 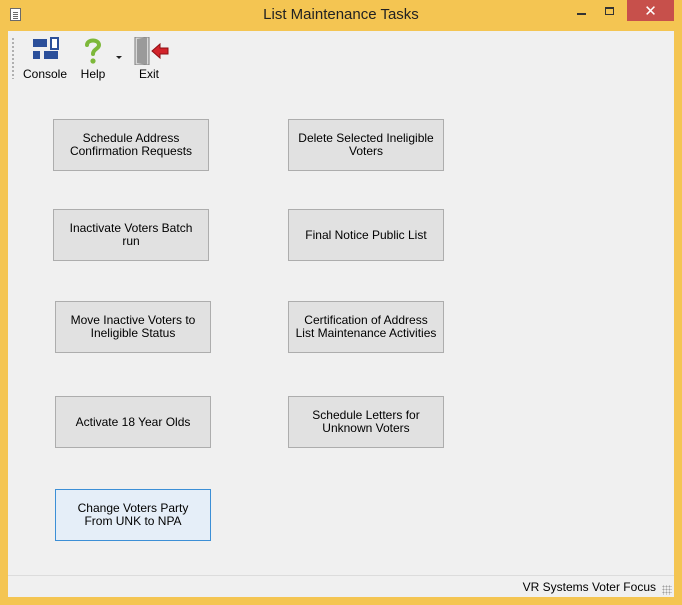 What do you see at coordinates (148, 74) in the screenshot?
I see `exit-label: Exit` at bounding box center [148, 74].